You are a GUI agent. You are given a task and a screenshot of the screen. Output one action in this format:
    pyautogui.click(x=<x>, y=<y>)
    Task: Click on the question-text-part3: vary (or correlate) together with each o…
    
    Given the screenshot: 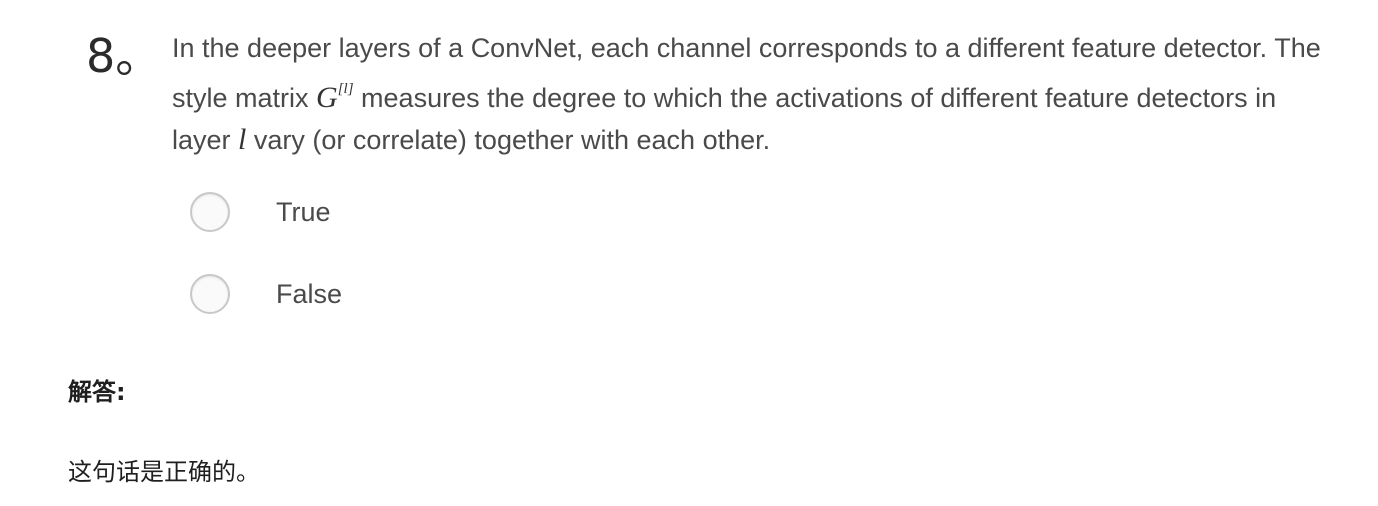 What is the action you would take?
    pyautogui.click(x=508, y=140)
    